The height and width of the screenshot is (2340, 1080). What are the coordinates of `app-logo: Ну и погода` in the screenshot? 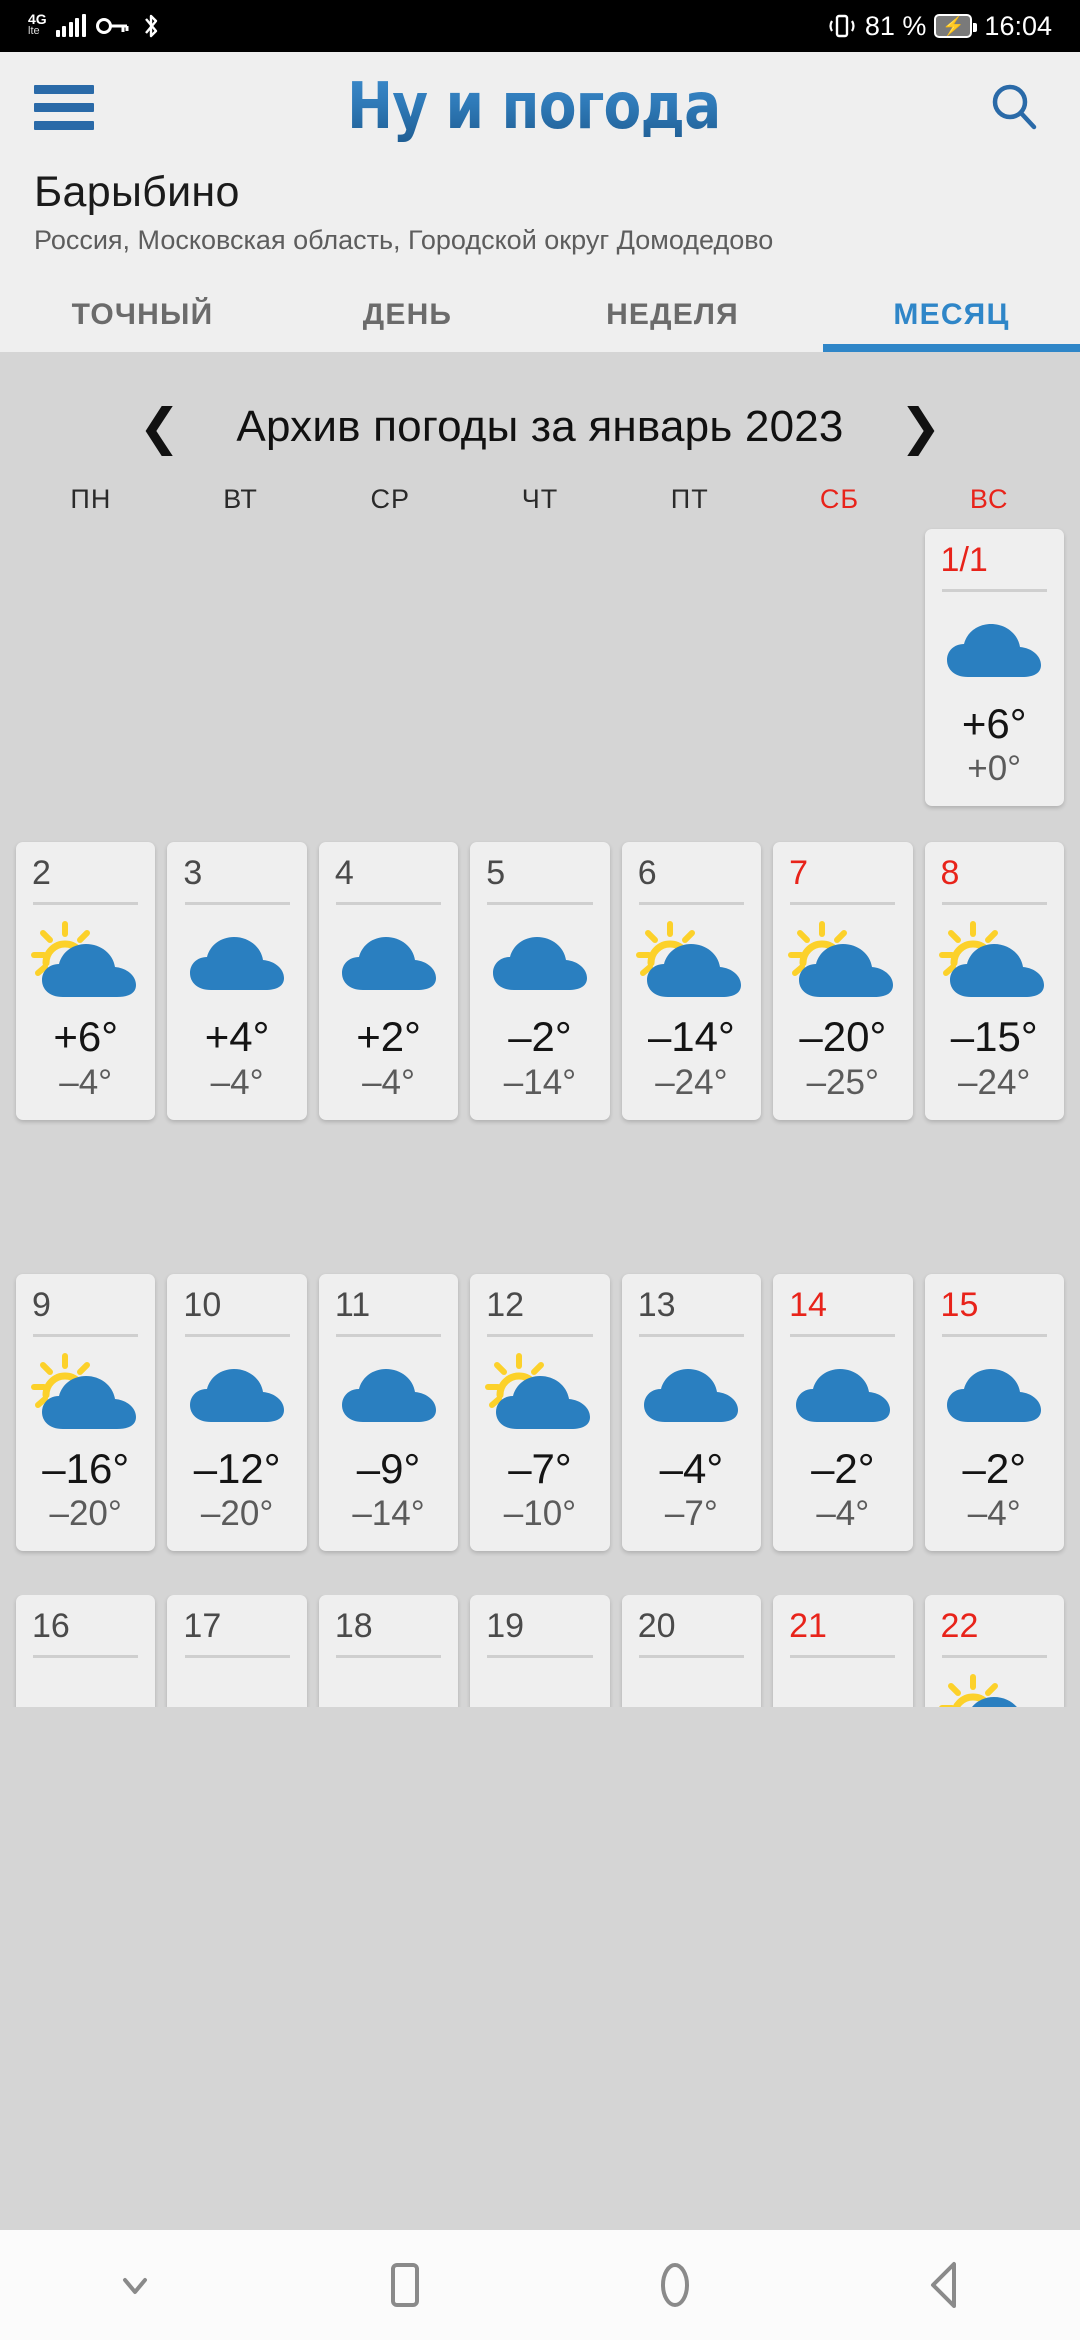 It's located at (538, 107).